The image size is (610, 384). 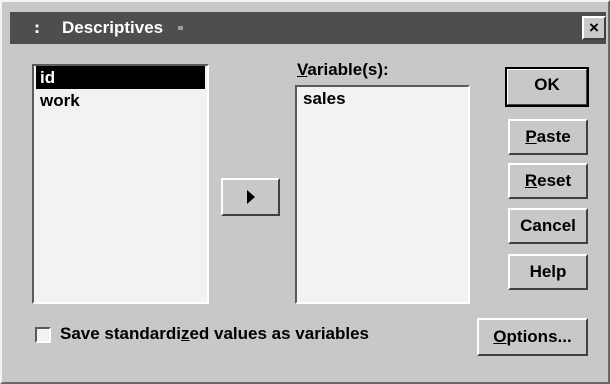 What do you see at coordinates (180, 28) in the screenshot?
I see `title-dot-icon` at bounding box center [180, 28].